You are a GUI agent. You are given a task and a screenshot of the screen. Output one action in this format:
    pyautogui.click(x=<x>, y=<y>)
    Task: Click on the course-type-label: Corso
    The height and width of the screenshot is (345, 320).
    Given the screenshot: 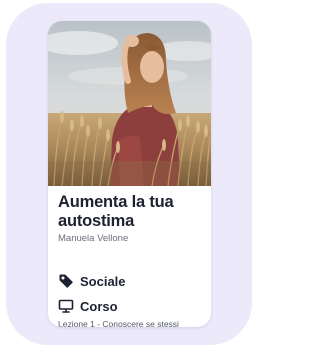 What is the action you would take?
    pyautogui.click(x=99, y=306)
    